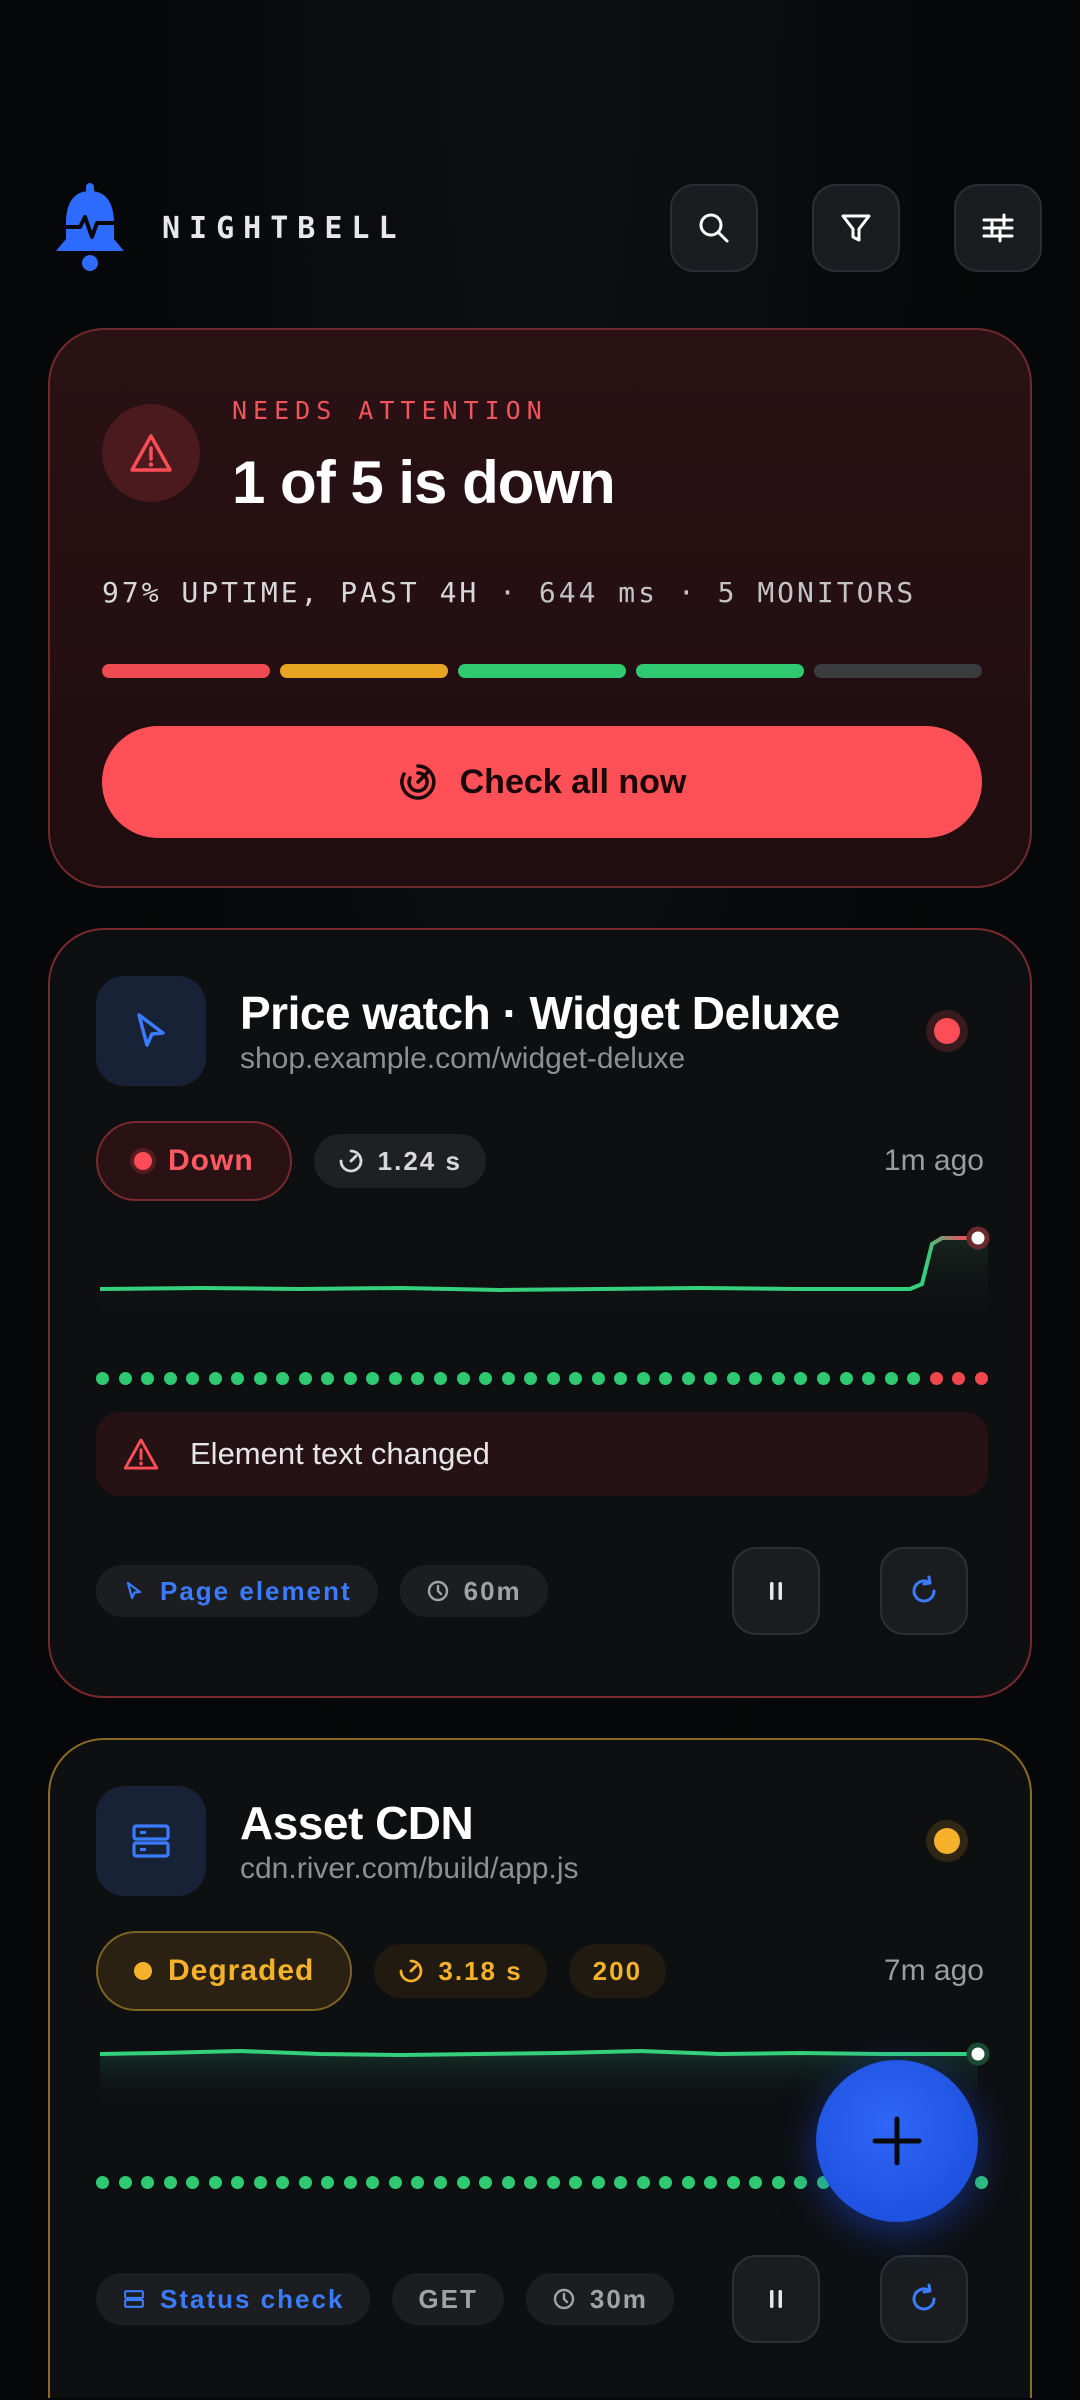  What do you see at coordinates (134, 1590) in the screenshot?
I see `cursor-icon` at bounding box center [134, 1590].